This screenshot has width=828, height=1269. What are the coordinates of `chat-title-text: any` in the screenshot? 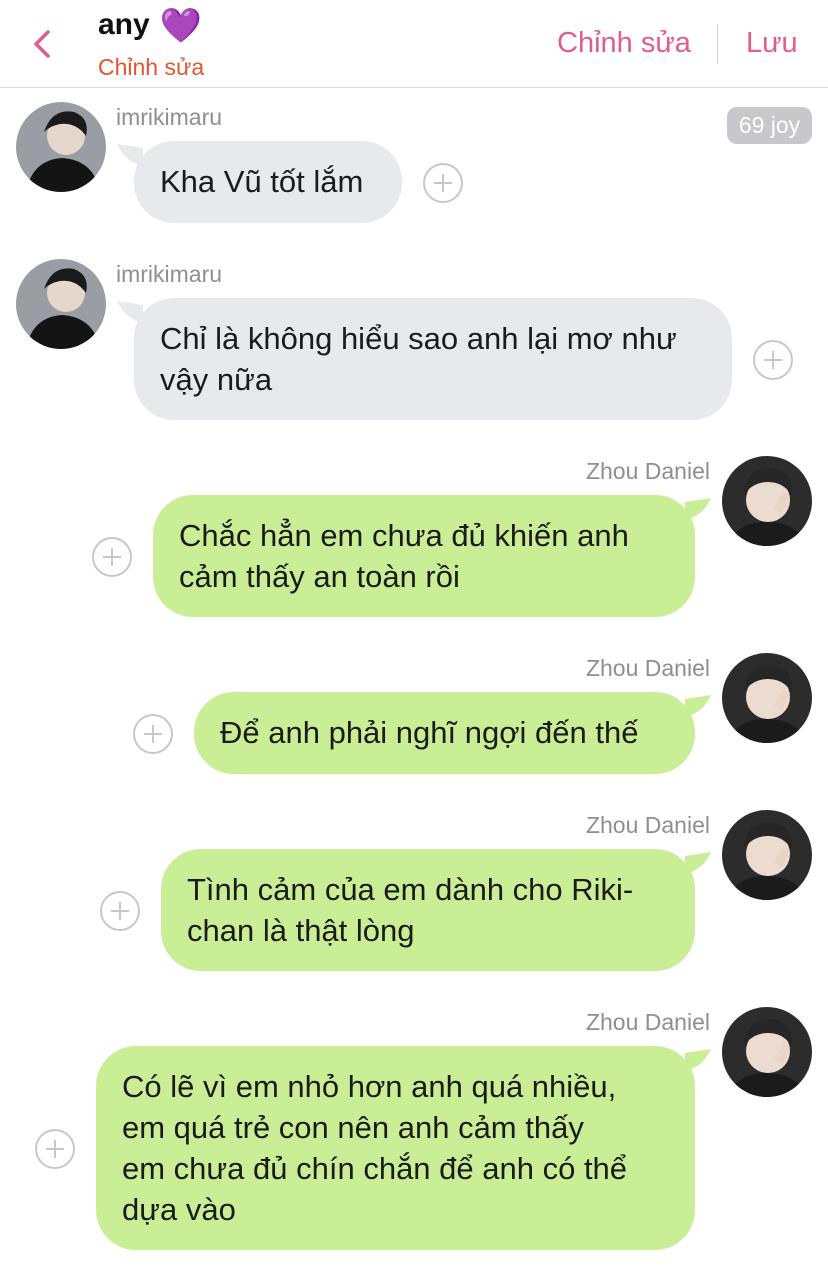 It's located at (124, 24).